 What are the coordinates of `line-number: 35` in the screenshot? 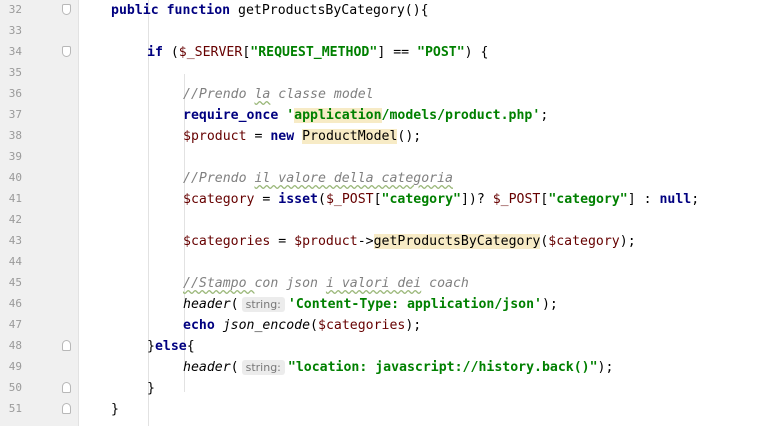 It's located at (15, 72).